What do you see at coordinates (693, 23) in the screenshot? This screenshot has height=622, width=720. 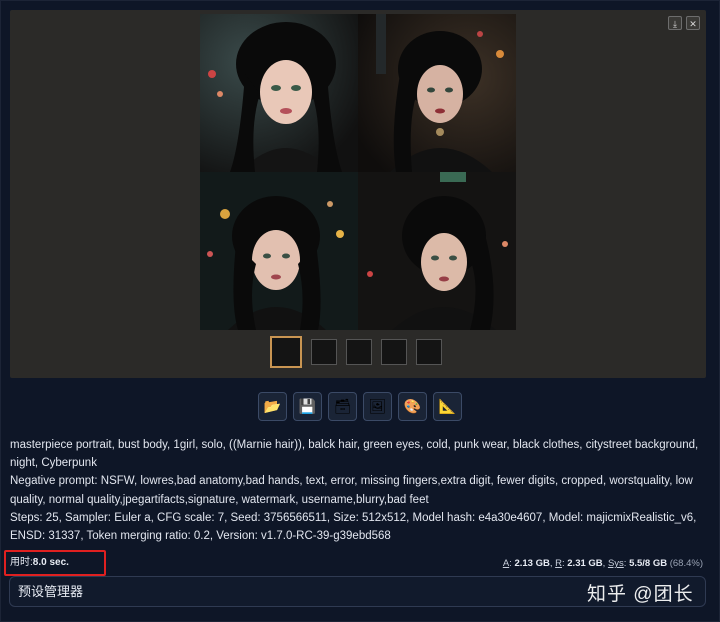 I see `close-icon: ✕` at bounding box center [693, 23].